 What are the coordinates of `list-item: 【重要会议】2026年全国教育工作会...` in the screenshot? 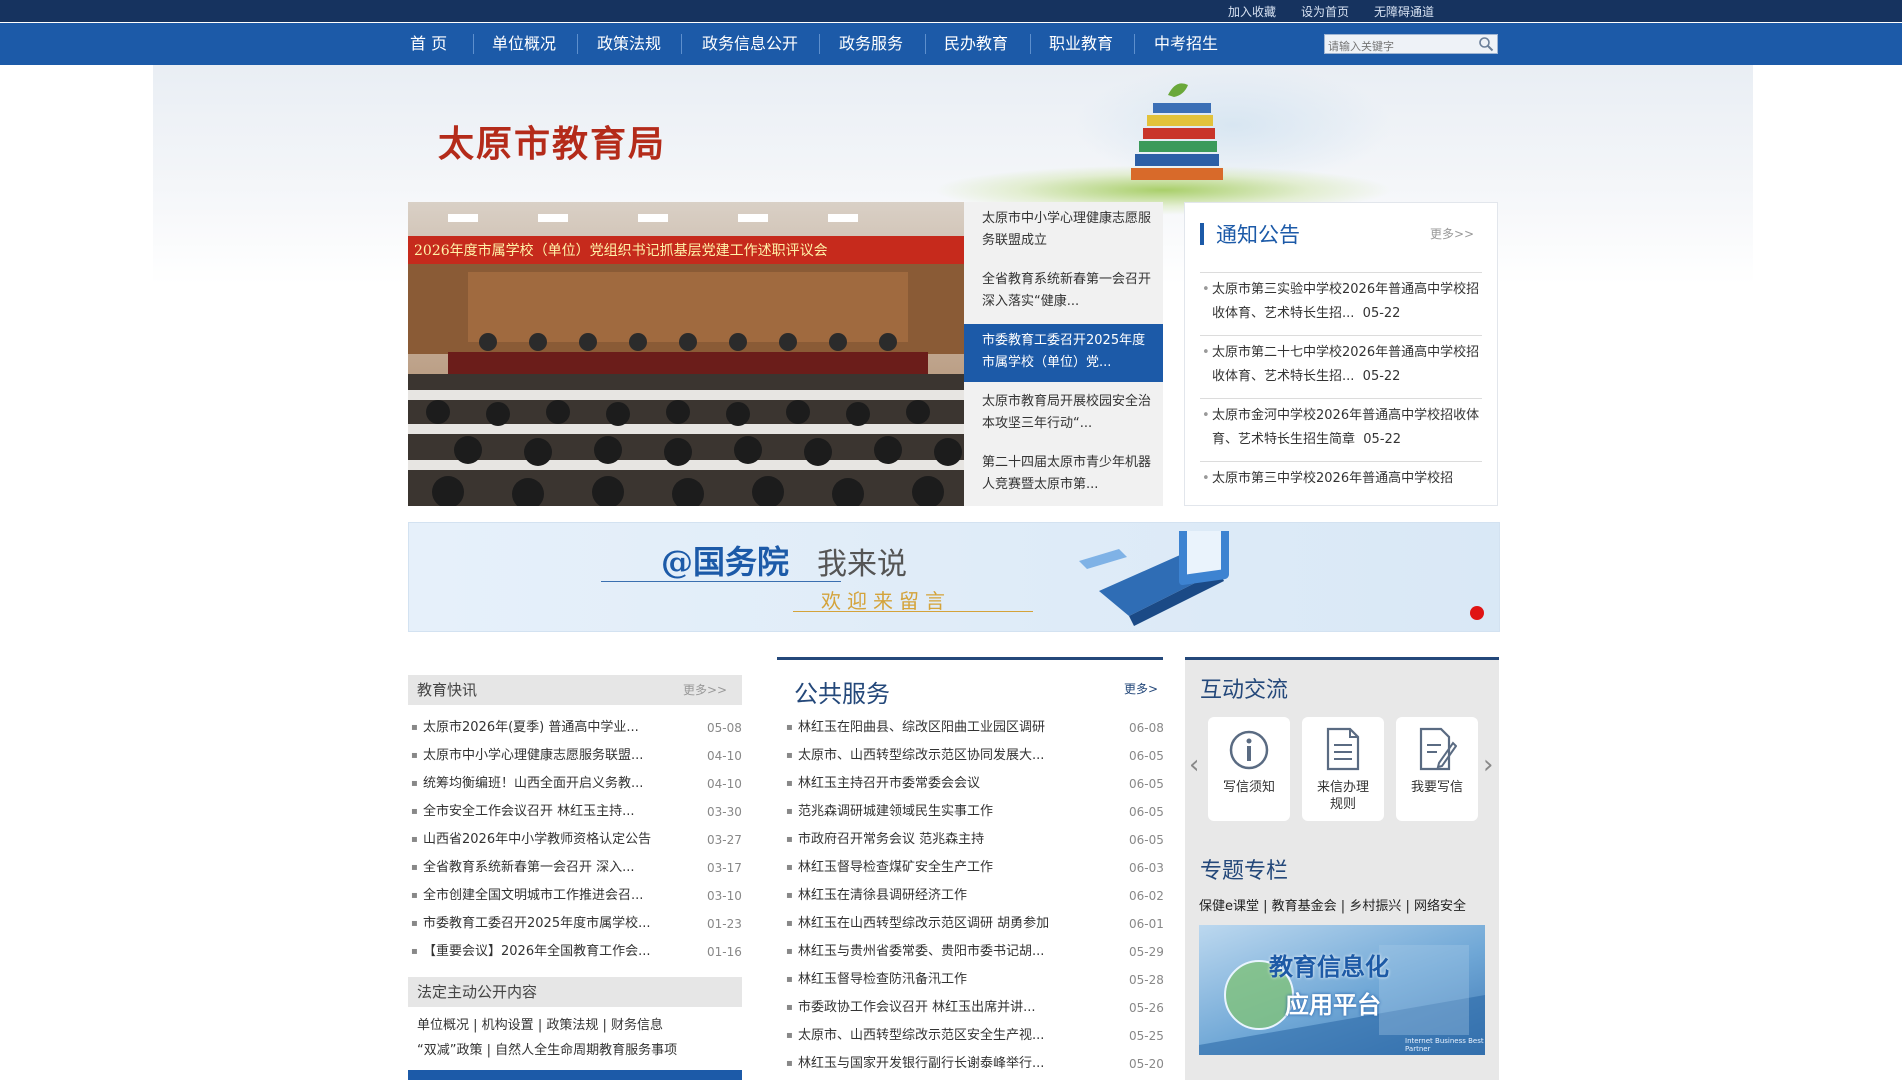 It's located at (536, 952).